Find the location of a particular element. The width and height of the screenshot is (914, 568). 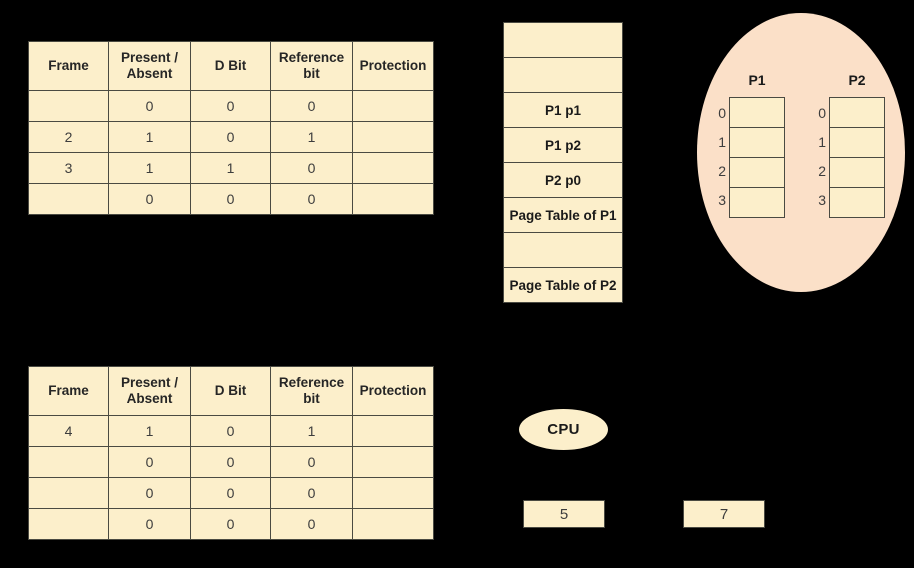

memory-frame-cell: Page Table of P2 is located at coordinates (563, 285).